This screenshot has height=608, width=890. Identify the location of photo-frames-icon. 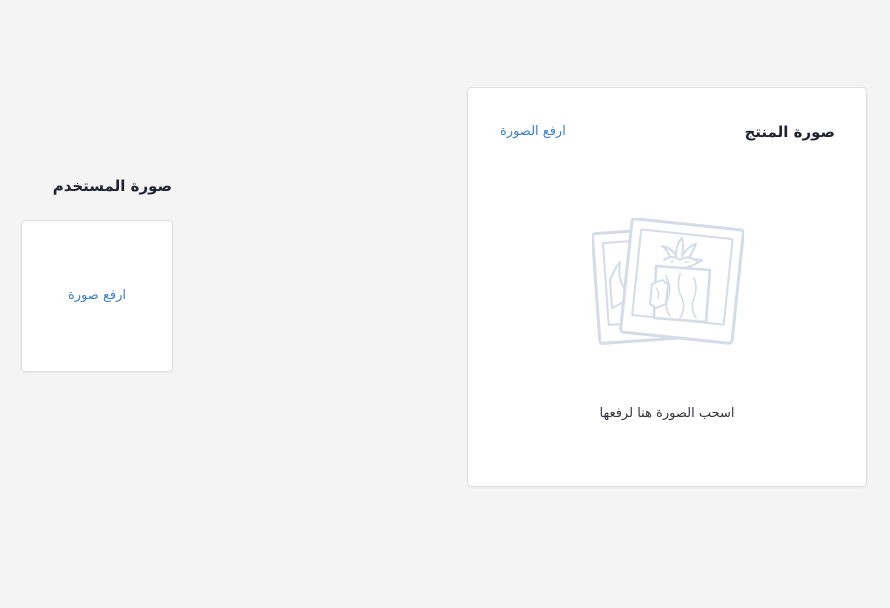
(668, 281).